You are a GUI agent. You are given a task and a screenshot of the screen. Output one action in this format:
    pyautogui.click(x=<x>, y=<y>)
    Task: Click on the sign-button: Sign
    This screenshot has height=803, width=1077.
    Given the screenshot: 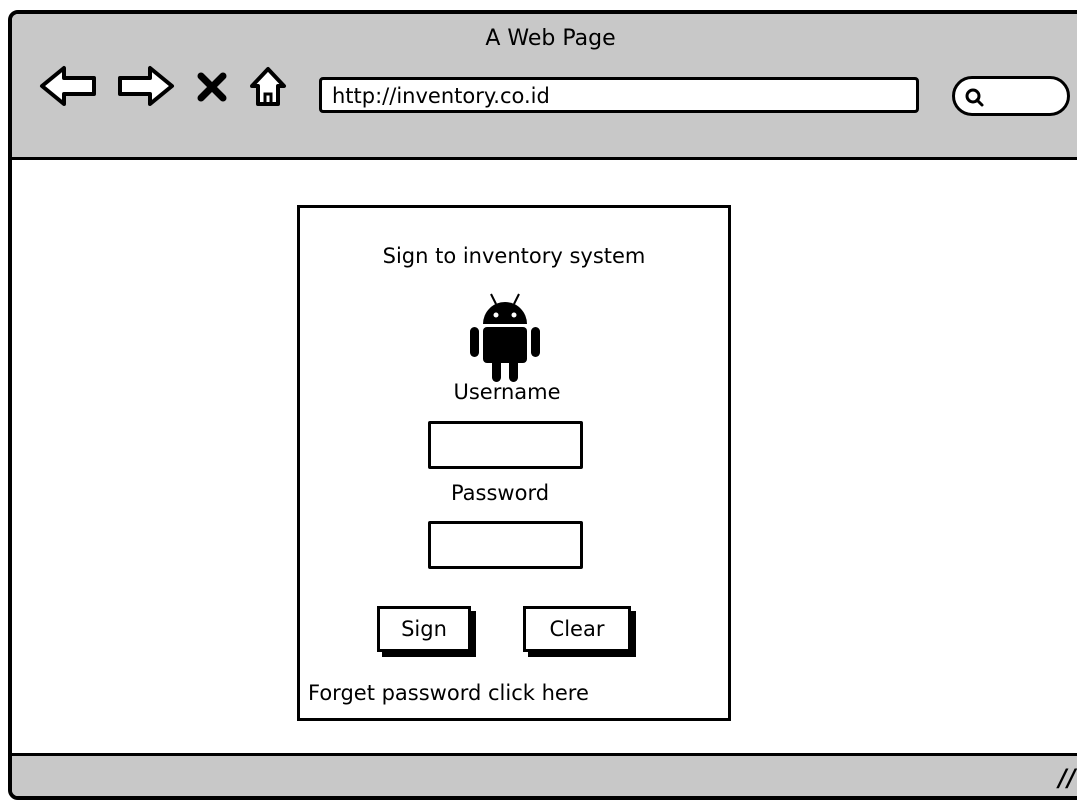 What is the action you would take?
    pyautogui.click(x=424, y=629)
    